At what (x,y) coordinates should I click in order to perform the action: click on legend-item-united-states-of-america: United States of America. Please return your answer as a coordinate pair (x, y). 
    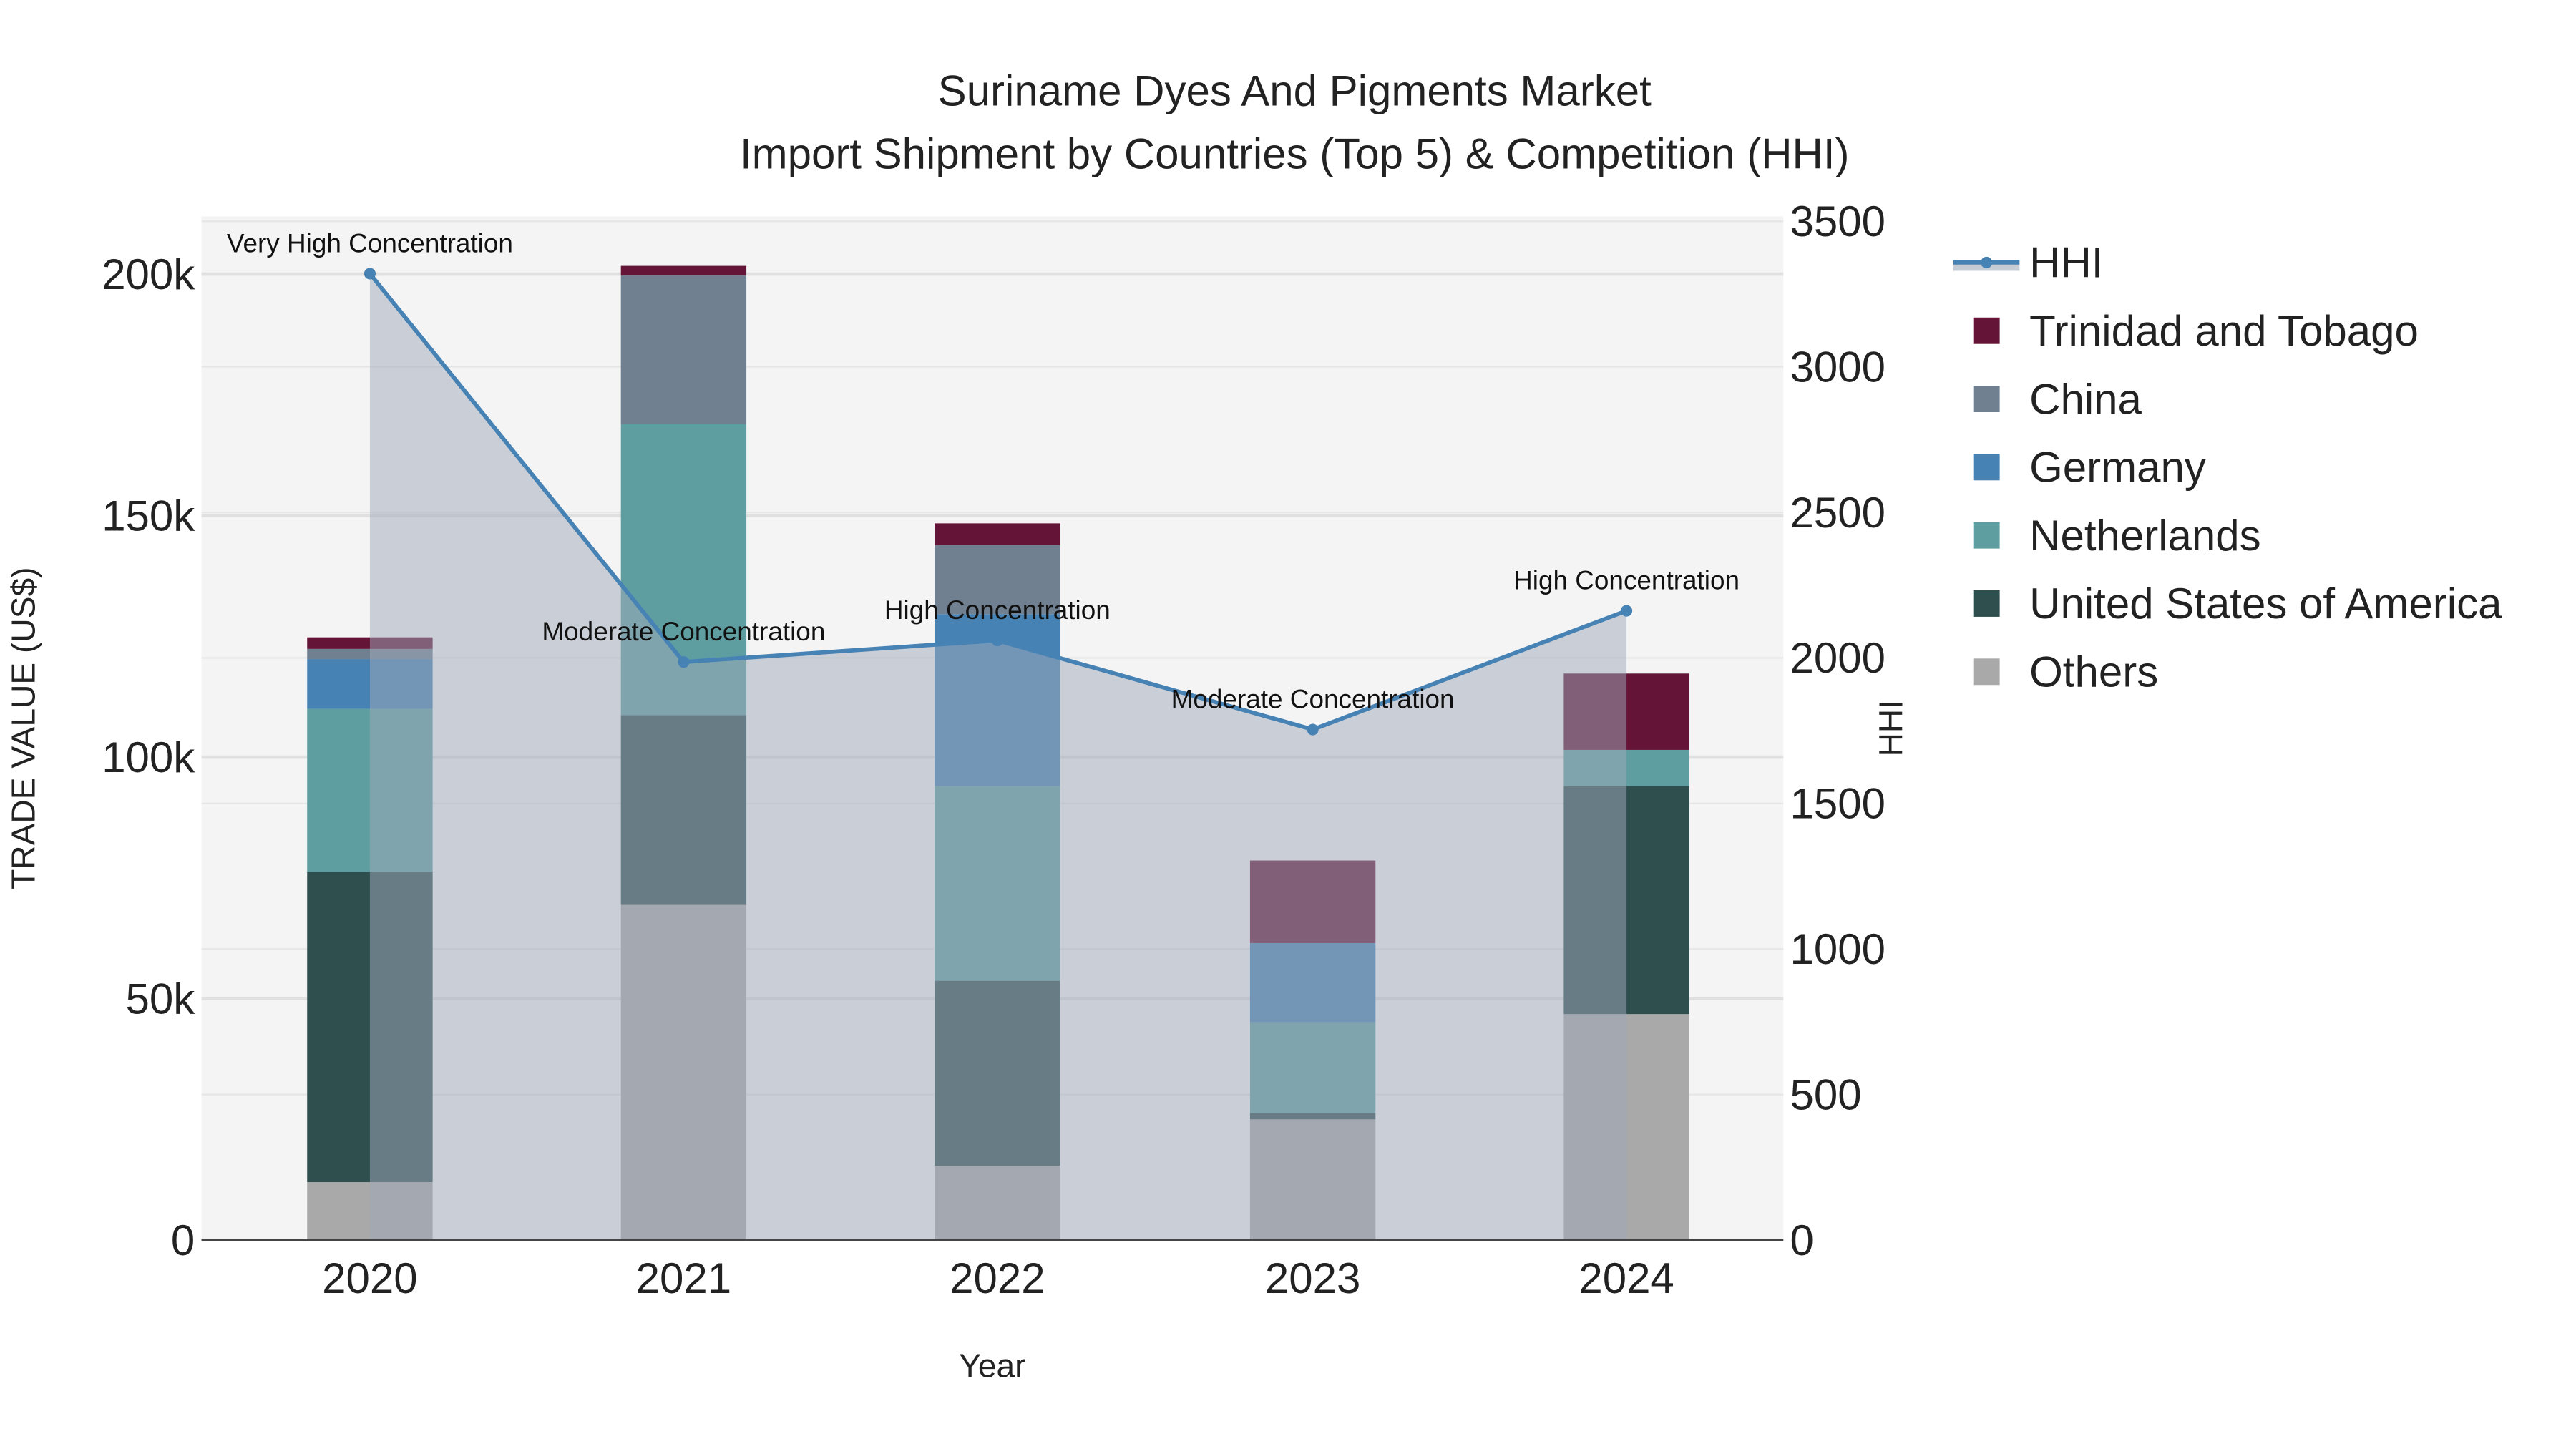
    Looking at the image, I should click on (2237, 604).